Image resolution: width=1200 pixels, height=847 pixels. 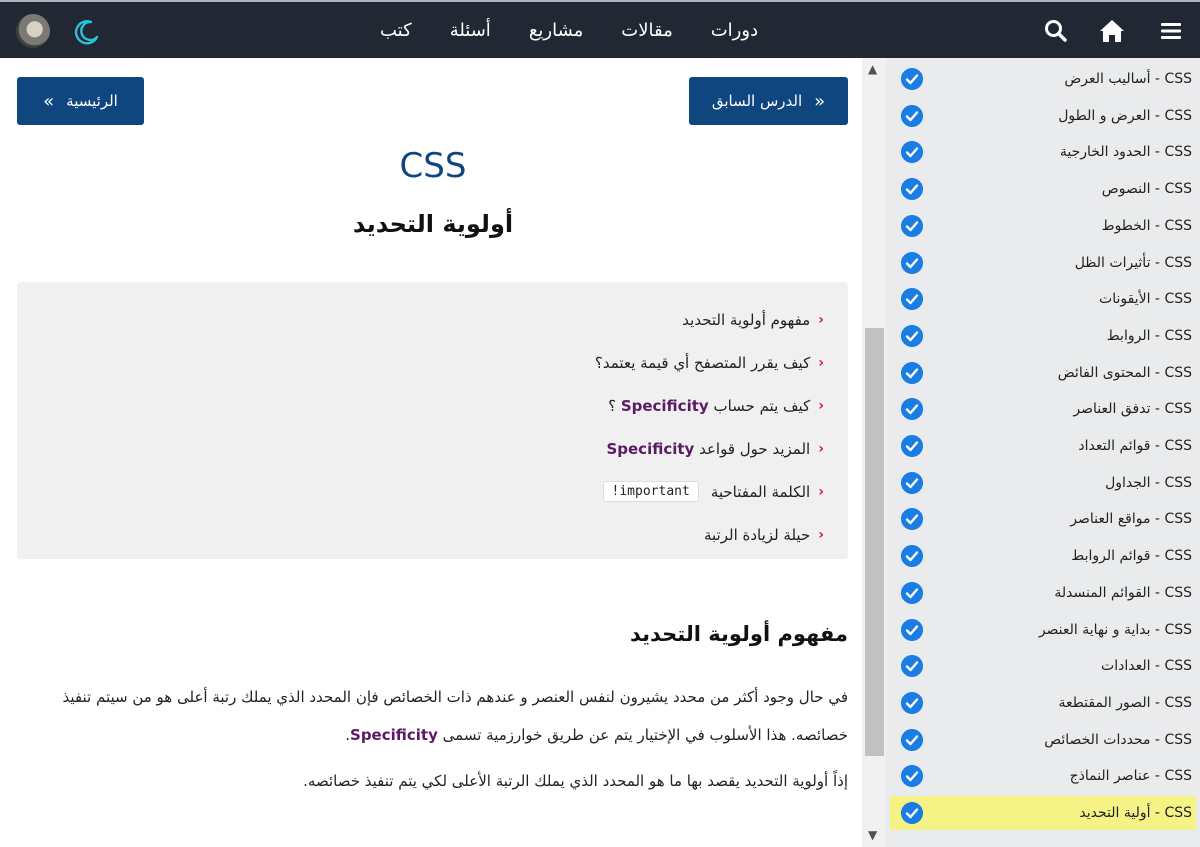 I want to click on scroll-up-icon: ▲, so click(x=872, y=69).